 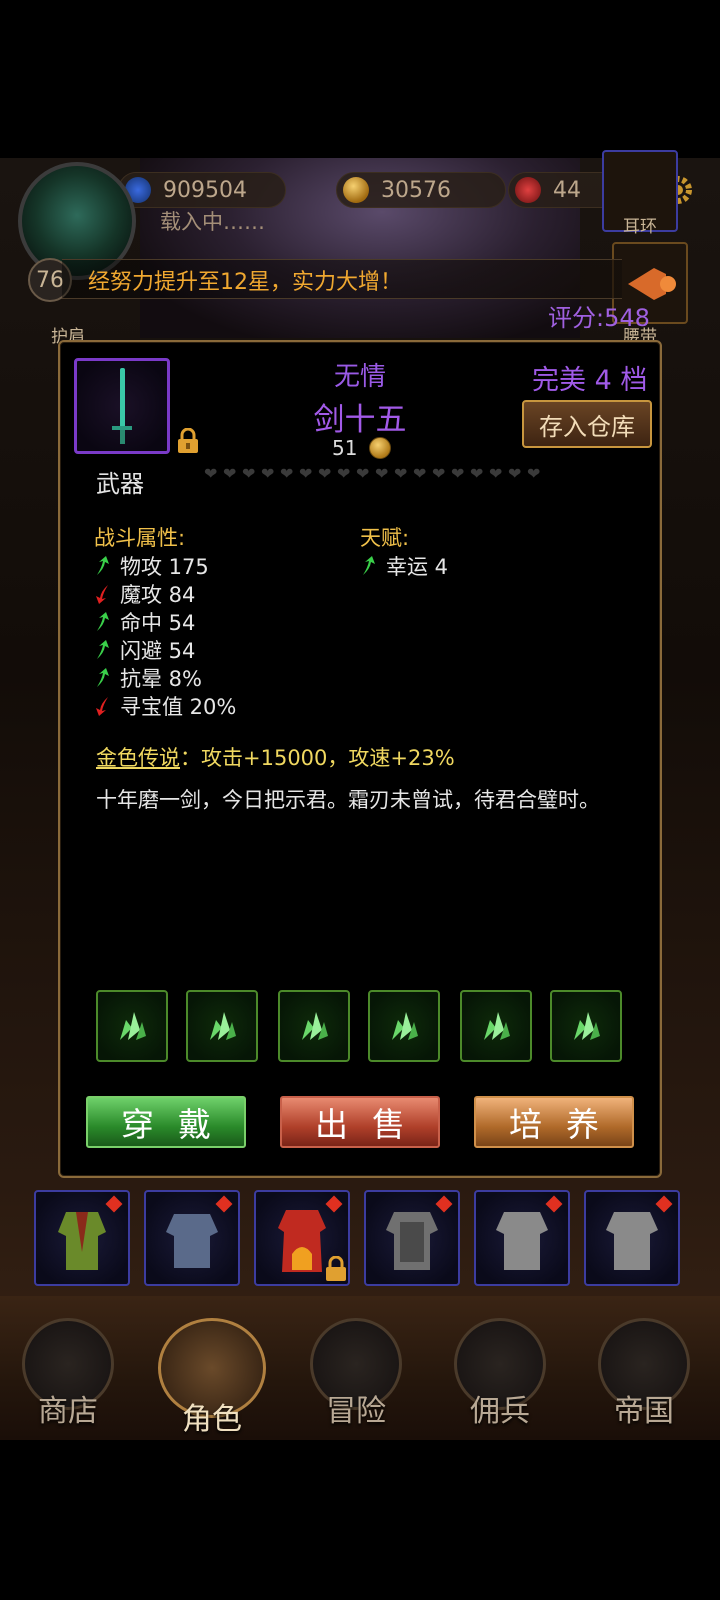 I want to click on stat-row: 寻宝值 20%, so click(x=165, y=706).